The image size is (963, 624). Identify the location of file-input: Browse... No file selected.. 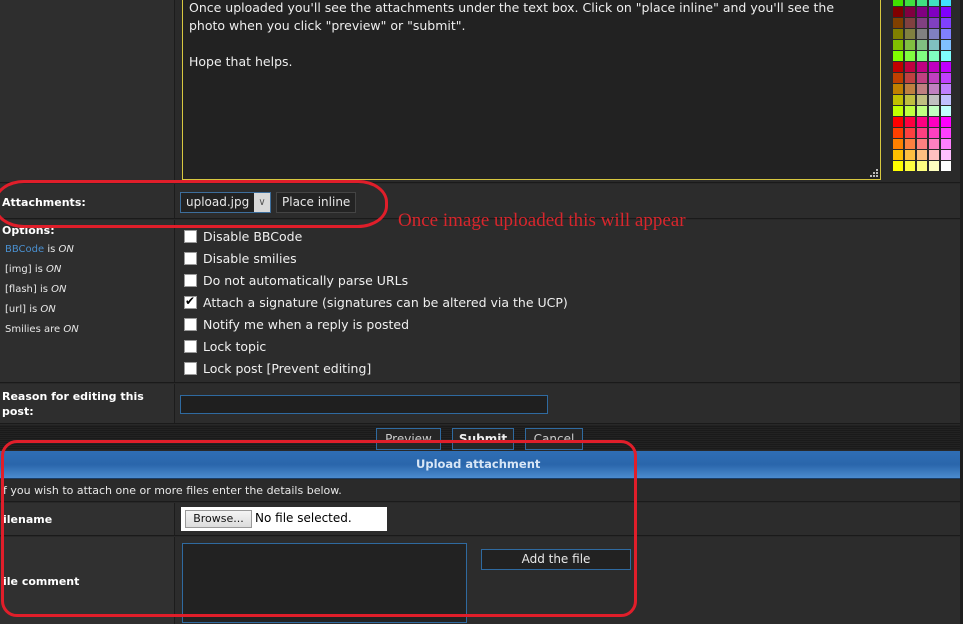
(284, 519).